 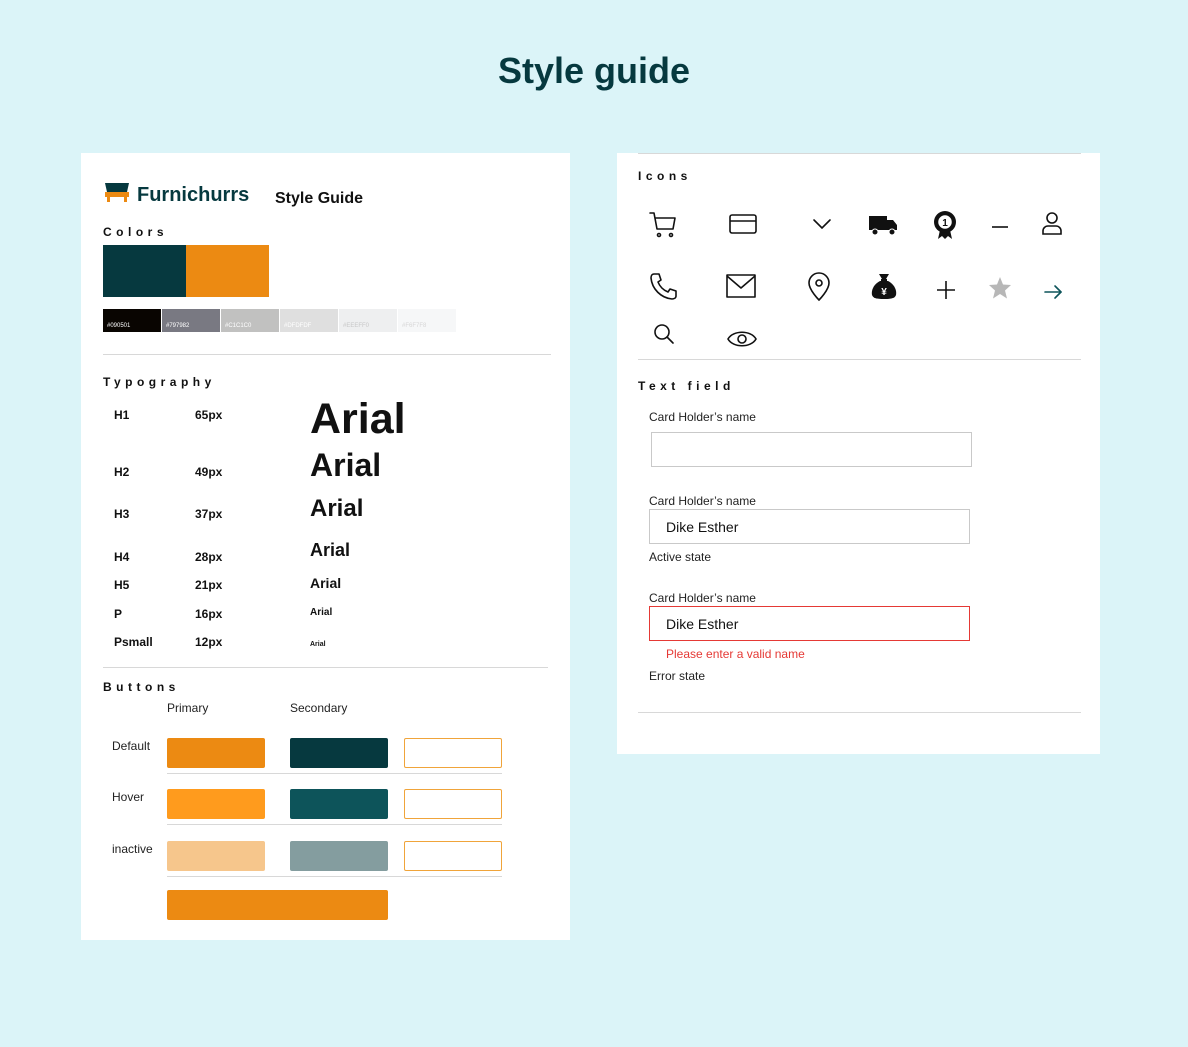 I want to click on gray-swatch: #EEEFF0, so click(x=368, y=320).